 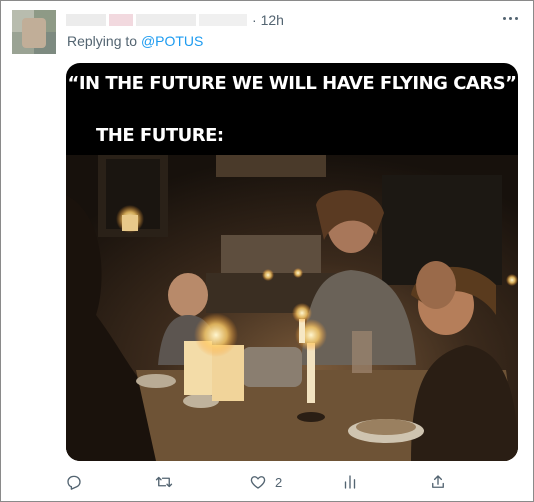 I want to click on retweet-button, so click(x=164, y=482).